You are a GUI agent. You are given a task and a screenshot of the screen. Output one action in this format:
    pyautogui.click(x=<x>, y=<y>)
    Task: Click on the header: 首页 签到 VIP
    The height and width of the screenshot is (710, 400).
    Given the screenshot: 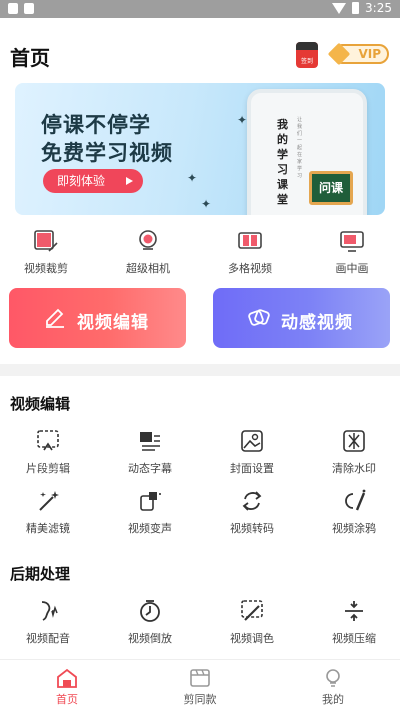 What is the action you would take?
    pyautogui.click(x=200, y=50)
    